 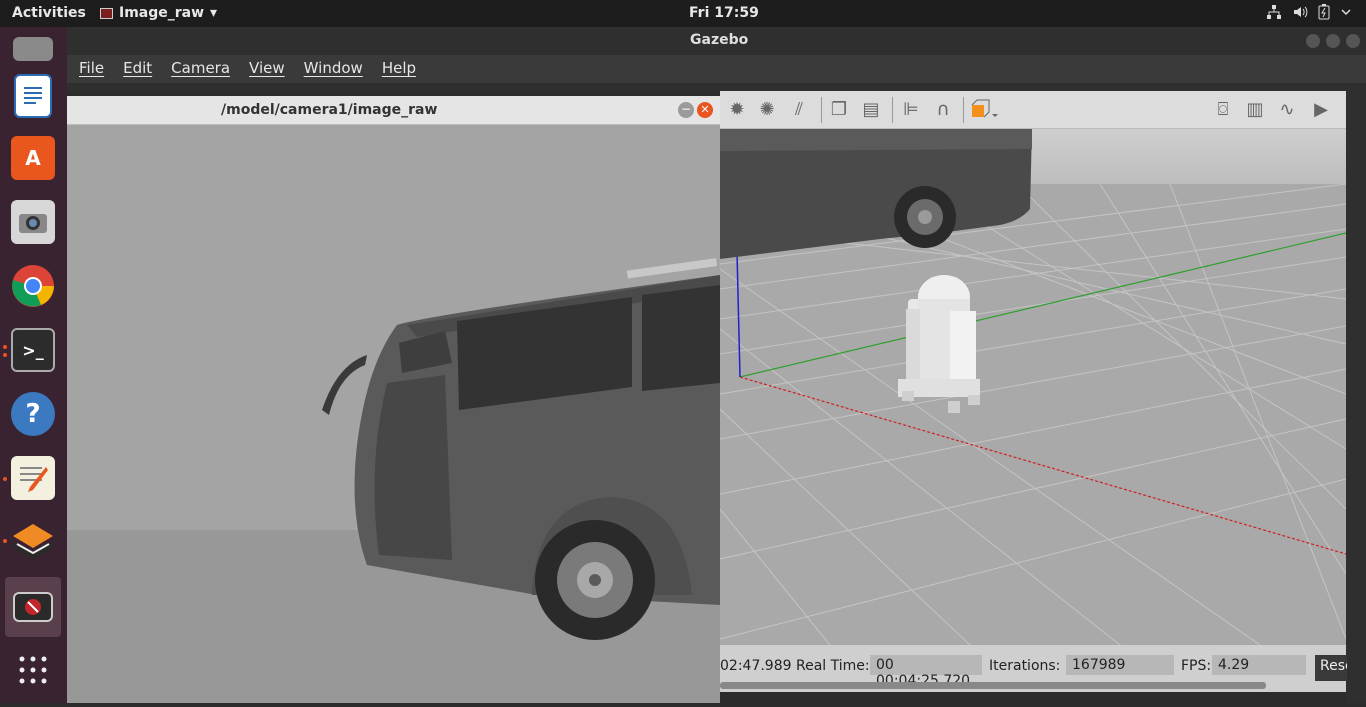 What do you see at coordinates (1259, 665) in the screenshot?
I see `fps-value: 4.29` at bounding box center [1259, 665].